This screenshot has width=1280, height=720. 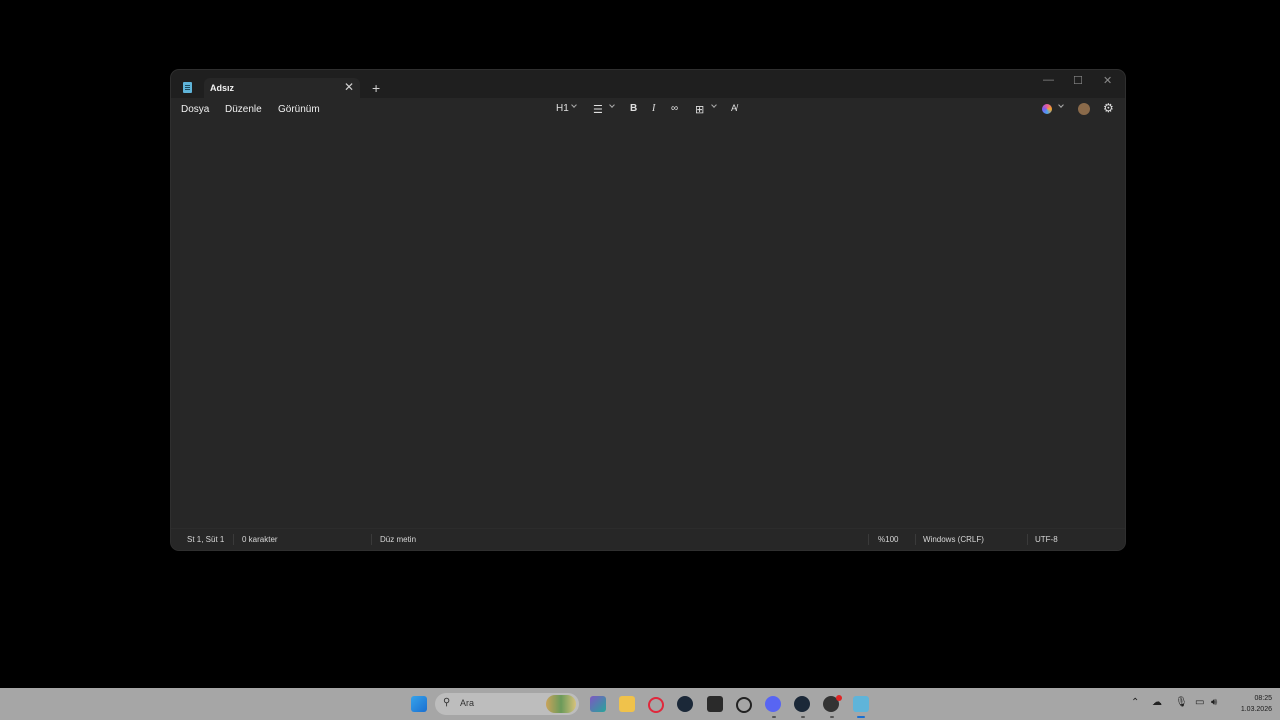 I want to click on clear-formatting-icon: A̸, so click(x=734, y=108).